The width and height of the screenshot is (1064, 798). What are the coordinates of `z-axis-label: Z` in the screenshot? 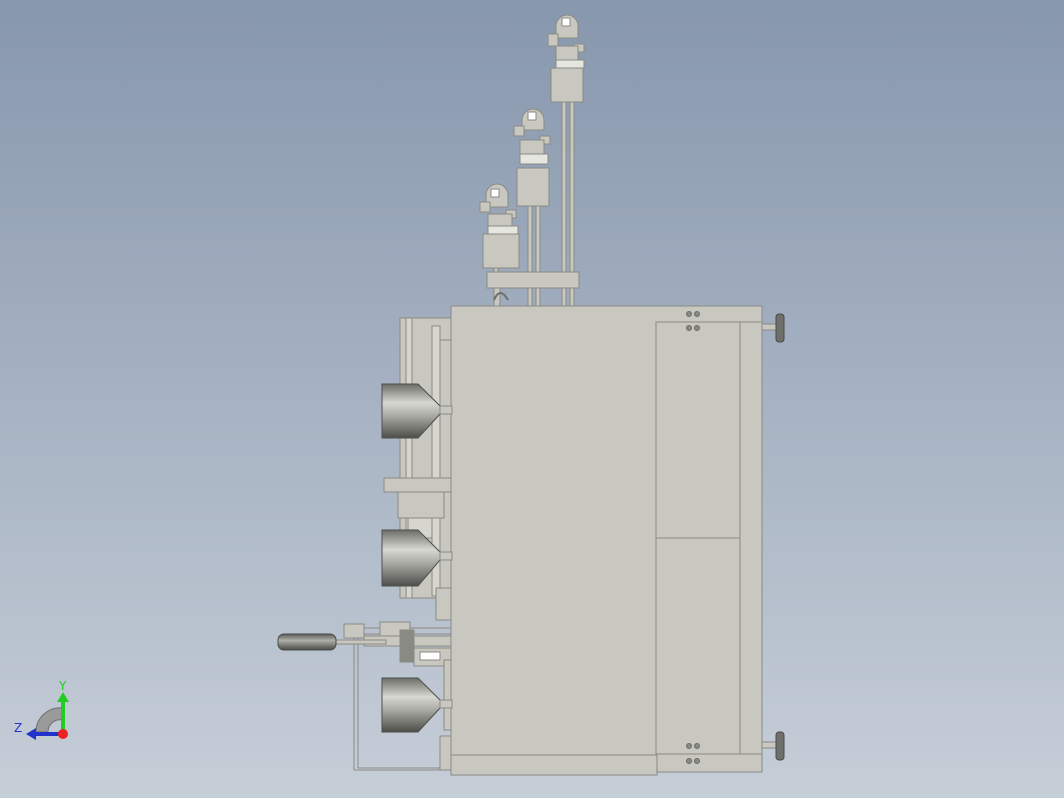 It's located at (18, 728).